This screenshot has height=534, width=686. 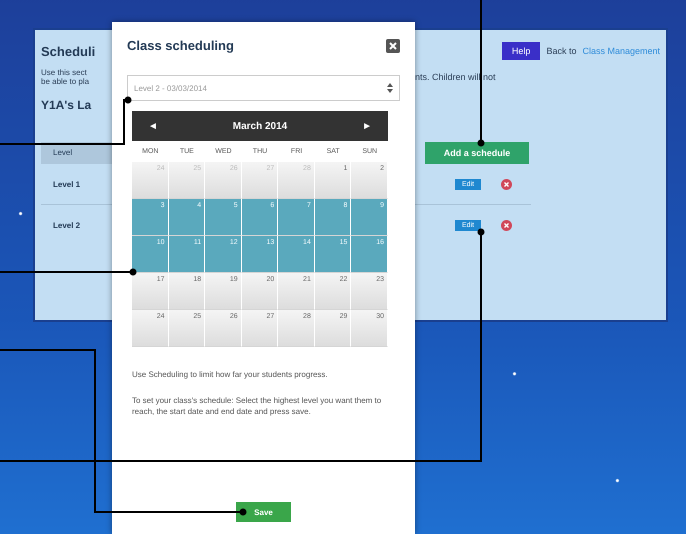 What do you see at coordinates (477, 153) in the screenshot?
I see `add-schedule-button: Add a schedule` at bounding box center [477, 153].